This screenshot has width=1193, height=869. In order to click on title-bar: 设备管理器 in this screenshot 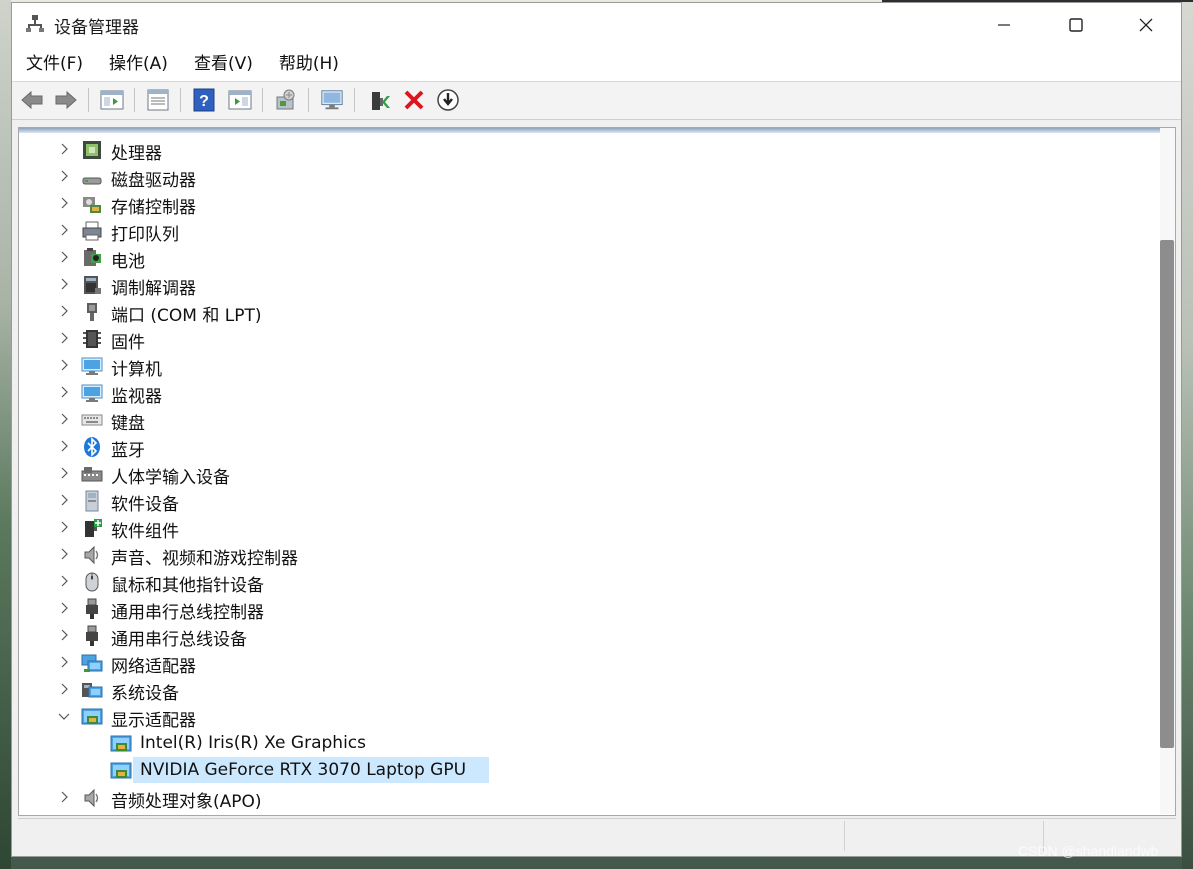, I will do `click(596, 25)`.